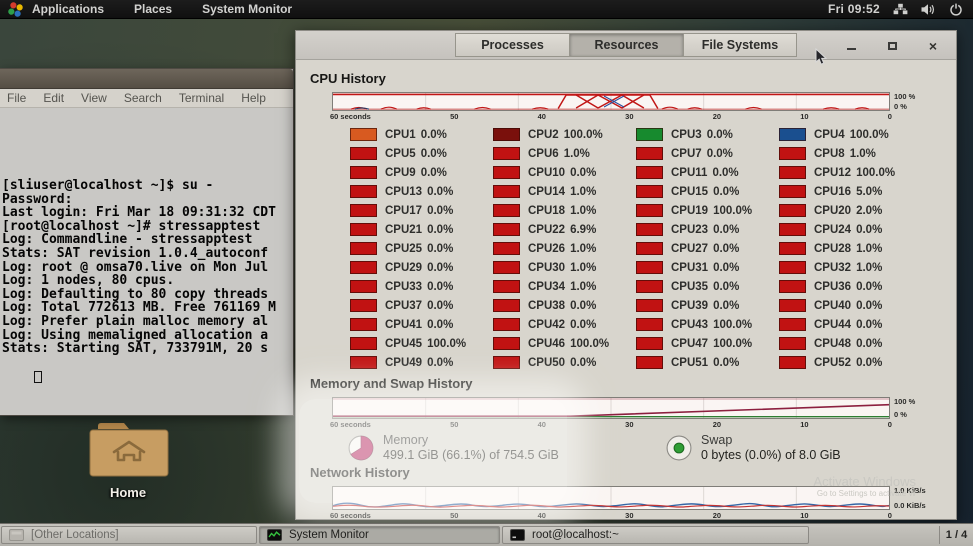 This screenshot has height=546, width=973. I want to click on close-button: ×, so click(933, 46).